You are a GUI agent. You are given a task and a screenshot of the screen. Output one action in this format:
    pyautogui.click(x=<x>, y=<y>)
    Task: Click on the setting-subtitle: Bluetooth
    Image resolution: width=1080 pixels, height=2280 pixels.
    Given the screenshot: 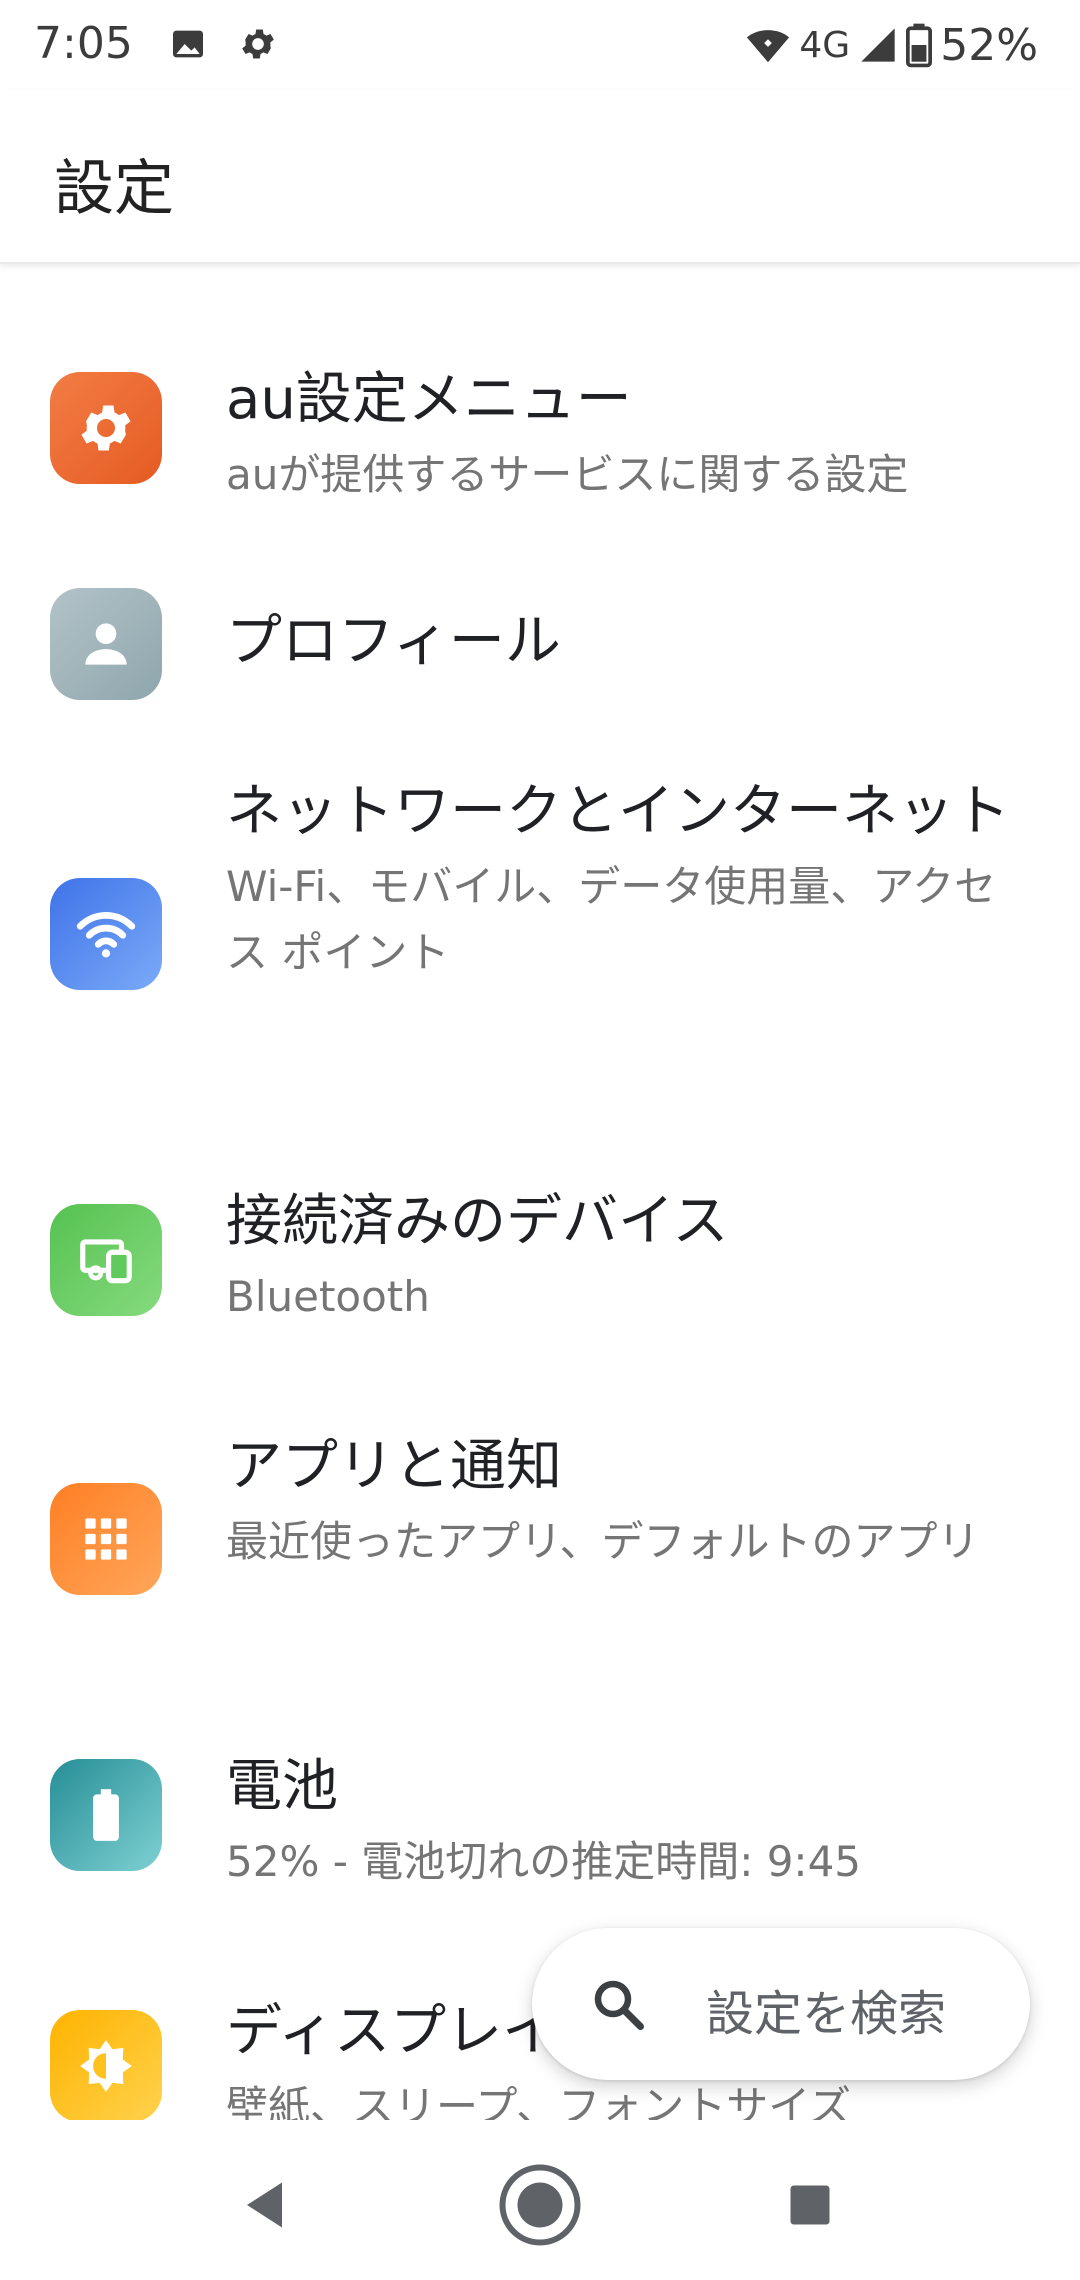 What is the action you would take?
    pyautogui.click(x=328, y=1296)
    